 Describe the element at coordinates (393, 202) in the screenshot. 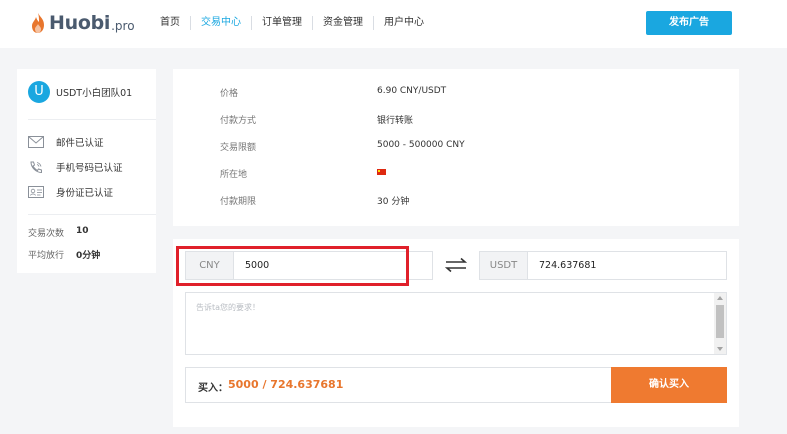

I see `info-value: 30 分钟` at that location.